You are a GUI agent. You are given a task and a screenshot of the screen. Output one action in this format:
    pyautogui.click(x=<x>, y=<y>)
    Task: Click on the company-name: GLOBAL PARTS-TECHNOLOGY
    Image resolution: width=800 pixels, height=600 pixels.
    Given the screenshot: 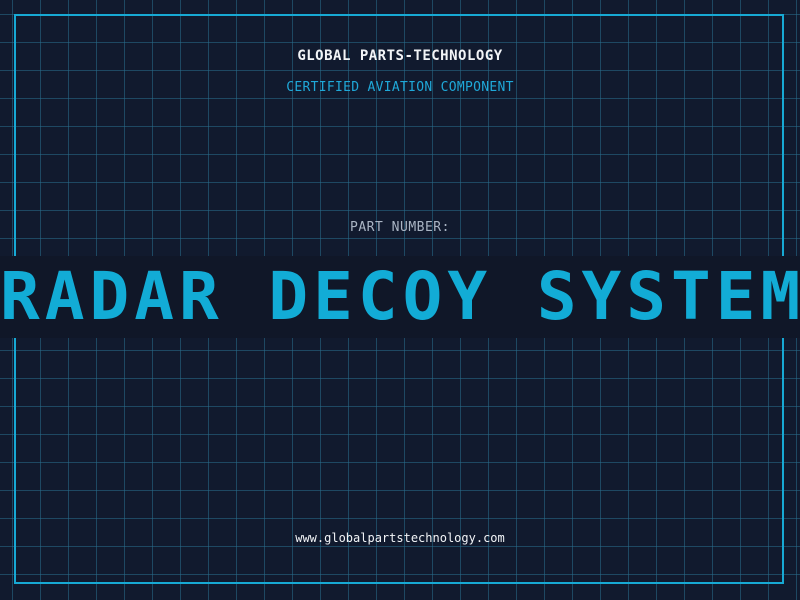 What is the action you would take?
    pyautogui.click(x=400, y=56)
    